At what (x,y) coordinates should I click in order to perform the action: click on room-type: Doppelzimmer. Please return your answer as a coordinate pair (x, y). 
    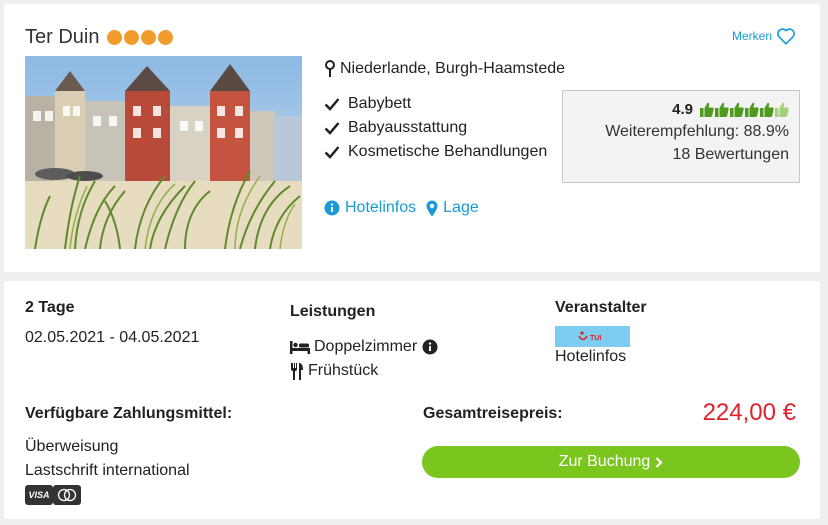
    Looking at the image, I should click on (366, 347).